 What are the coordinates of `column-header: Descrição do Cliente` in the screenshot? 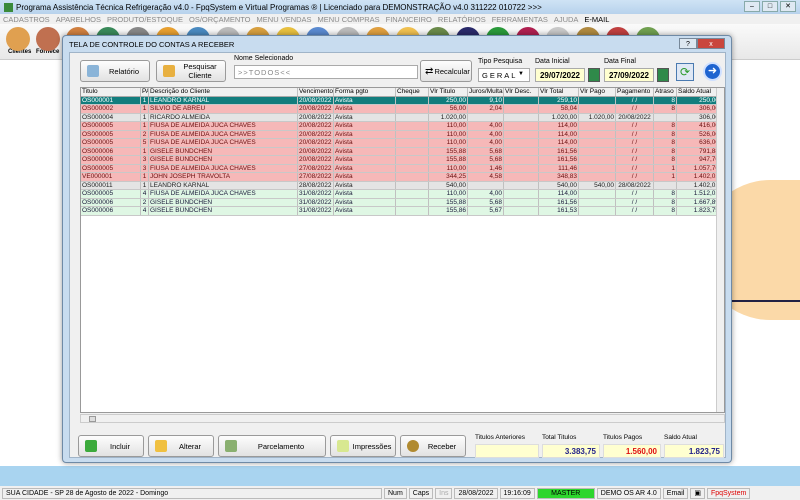 It's located at (223, 92).